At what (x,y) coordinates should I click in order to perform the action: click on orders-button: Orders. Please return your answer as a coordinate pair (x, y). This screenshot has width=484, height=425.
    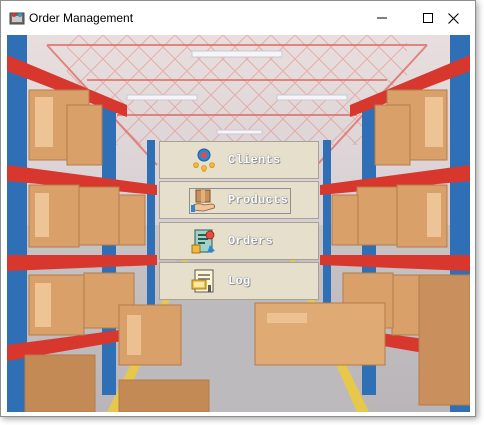
    Looking at the image, I should click on (239, 241).